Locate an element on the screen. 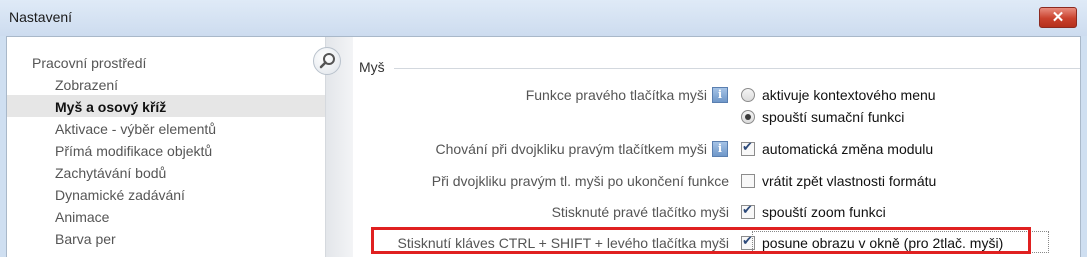 This screenshot has height=257, width=1087. sidebar-item-pracovni-prostredi: Pracovní prostředí is located at coordinates (89, 63).